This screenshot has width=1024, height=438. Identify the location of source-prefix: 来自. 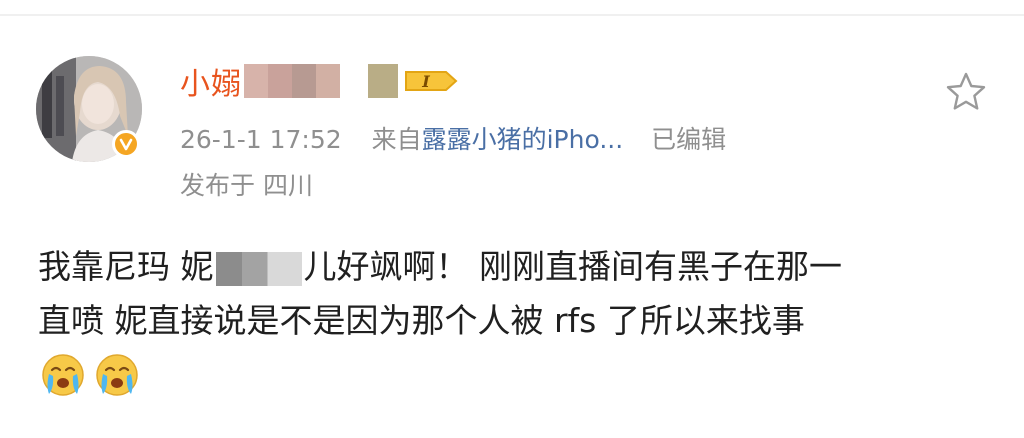
(396, 139).